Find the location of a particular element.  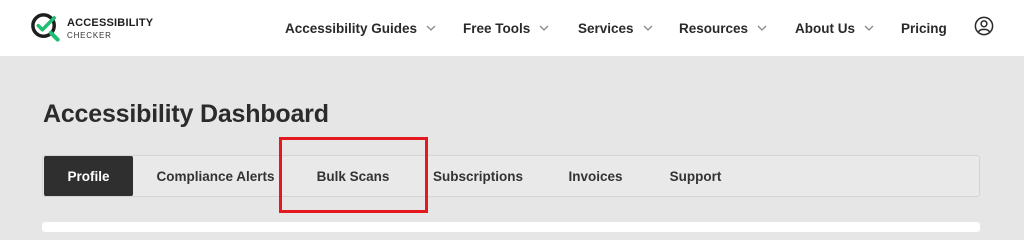

tab-label: Compliance Alerts is located at coordinates (215, 176).